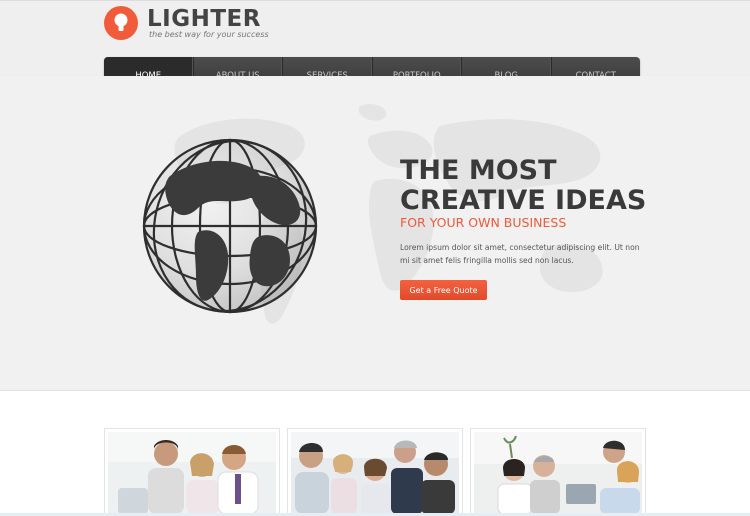 Image resolution: width=750 pixels, height=516 pixels. What do you see at coordinates (483, 222) in the screenshot?
I see `hero-subtitle: FOR YOUR OWN BUSINESS` at bounding box center [483, 222].